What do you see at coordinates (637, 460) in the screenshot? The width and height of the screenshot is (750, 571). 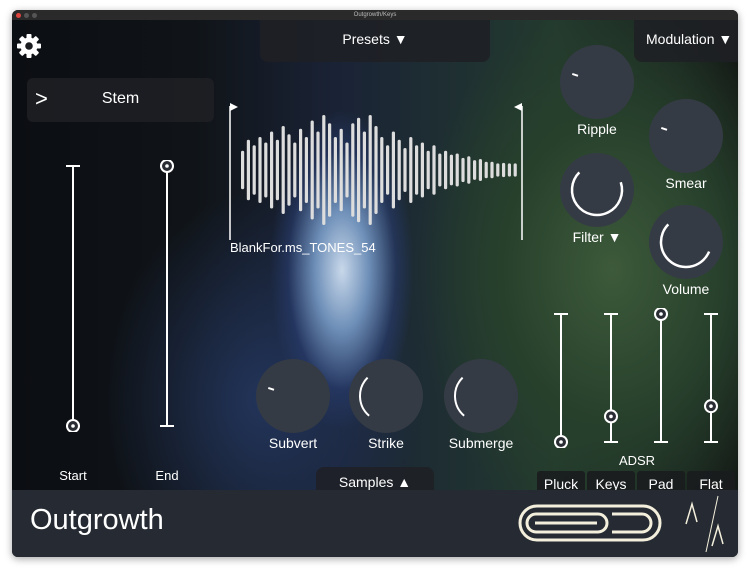 I see `adsr-label: ADSR` at bounding box center [637, 460].